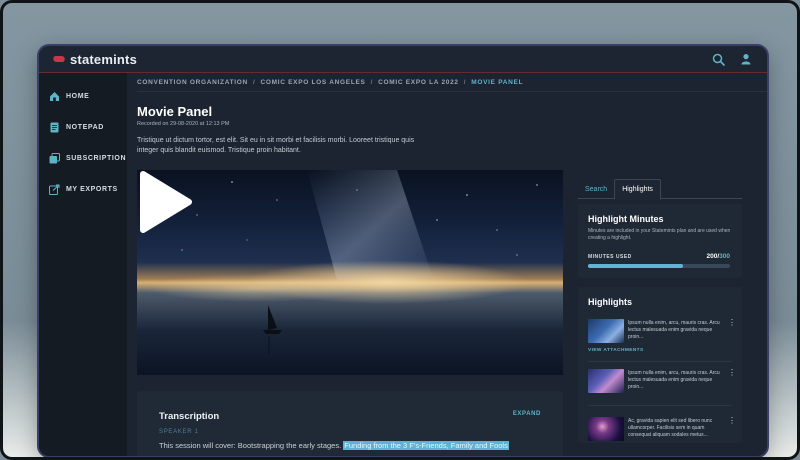 This screenshot has height=460, width=800. Describe the element at coordinates (596, 189) in the screenshot. I see `tab-search: Search` at that location.